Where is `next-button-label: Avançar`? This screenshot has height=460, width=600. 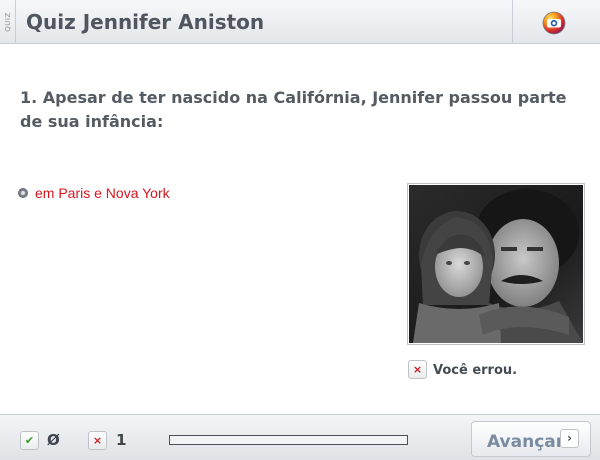 next-button-label: Avançar is located at coordinates (525, 442).